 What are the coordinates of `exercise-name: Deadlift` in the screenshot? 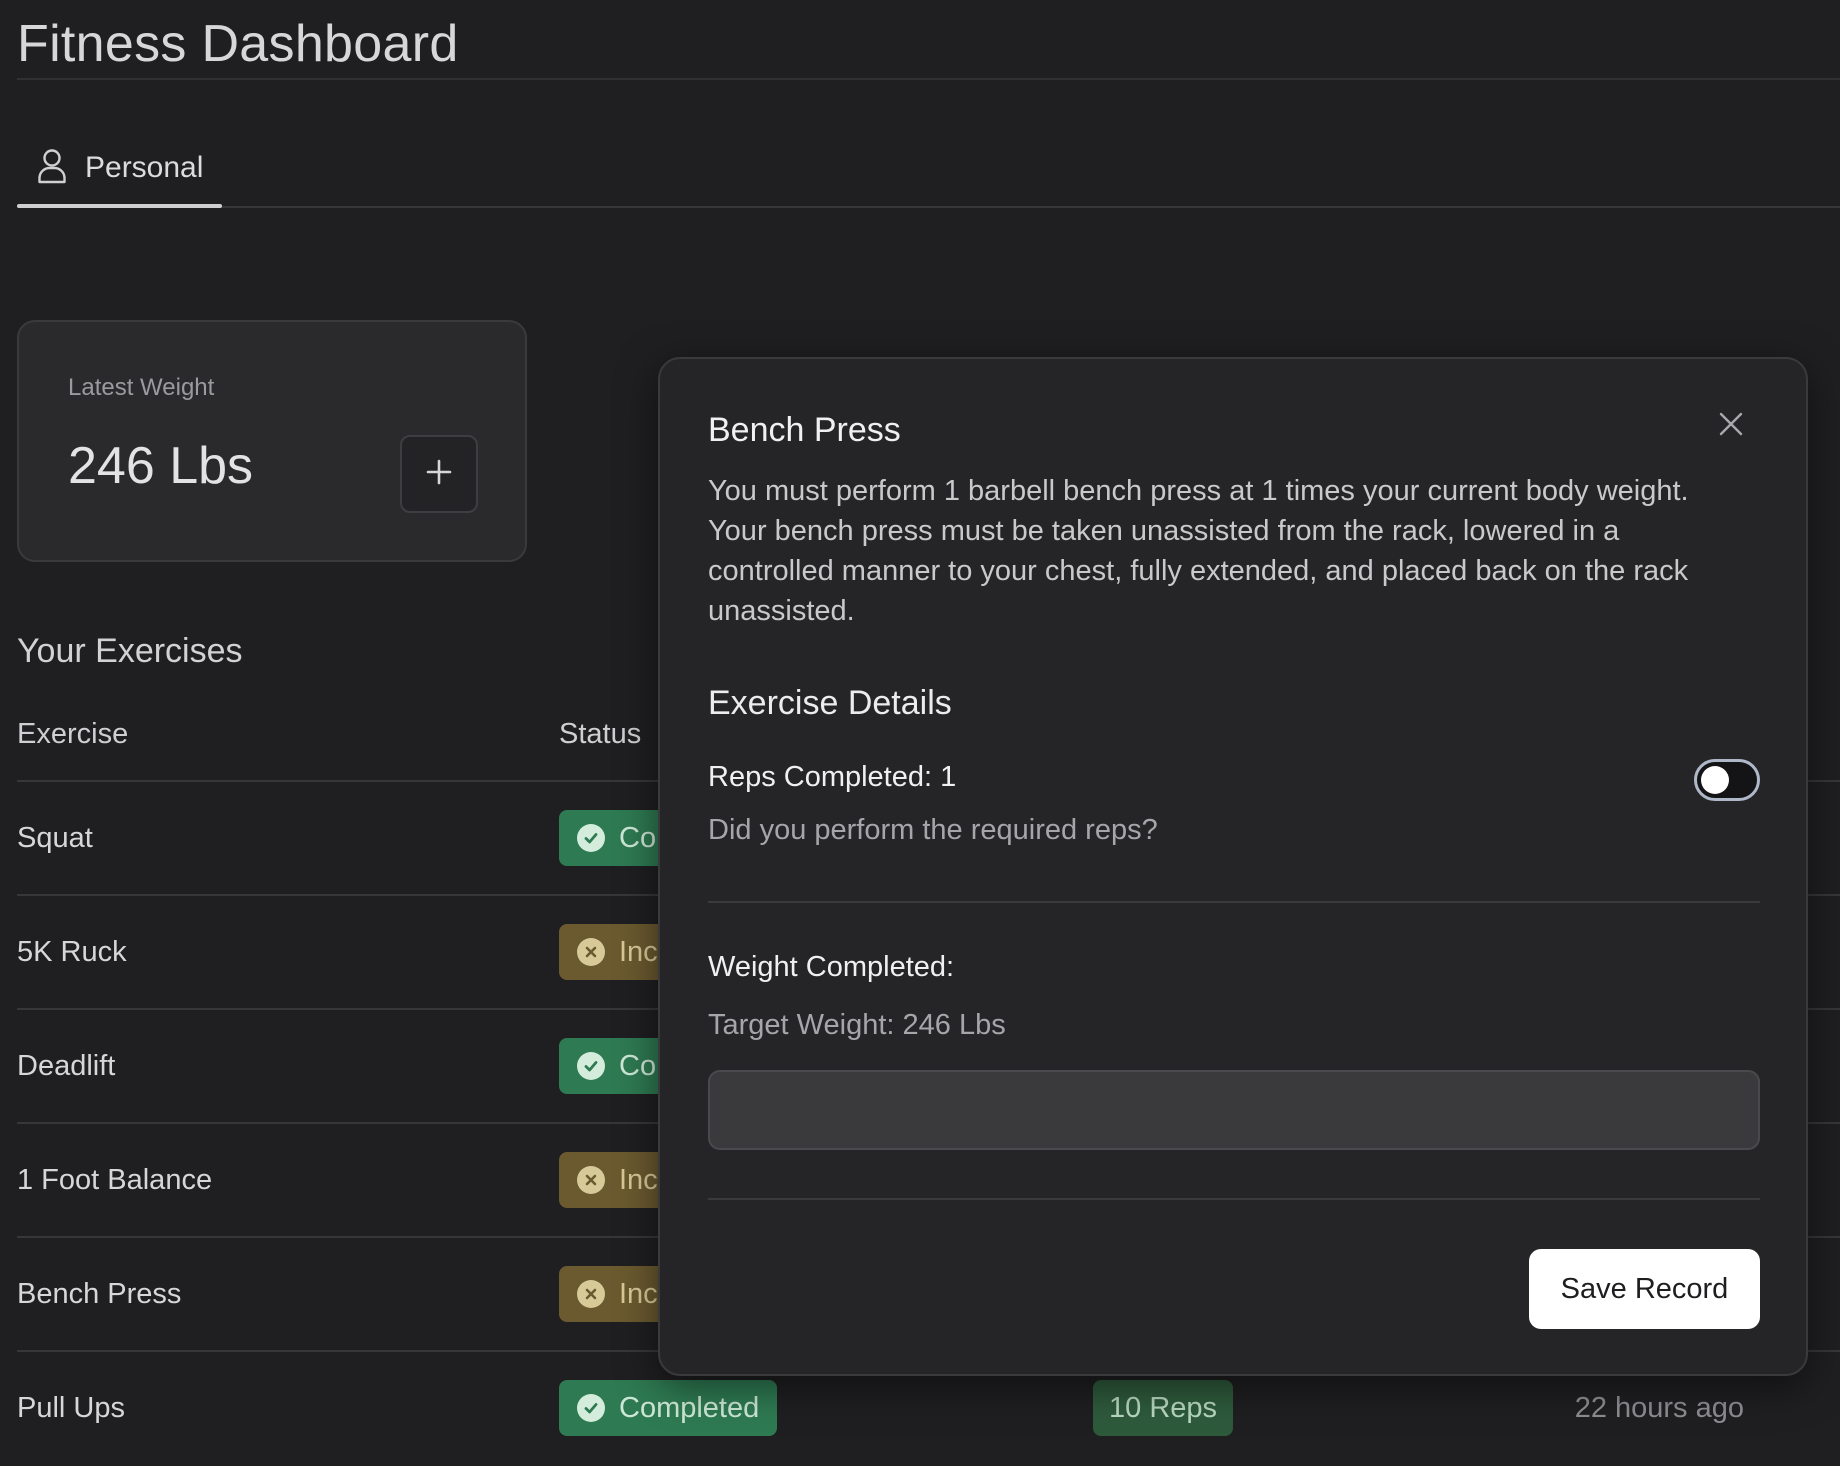 It's located at (66, 1066).